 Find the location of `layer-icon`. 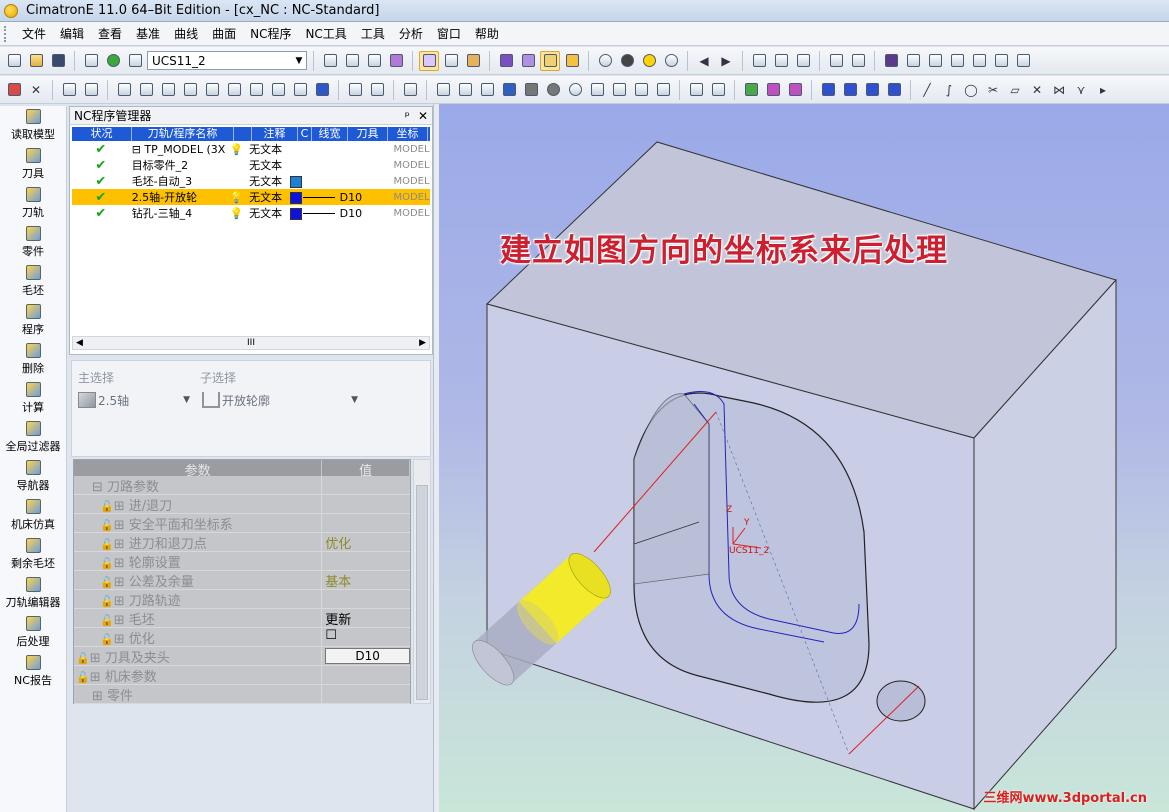

layer-icon is located at coordinates (803, 61).